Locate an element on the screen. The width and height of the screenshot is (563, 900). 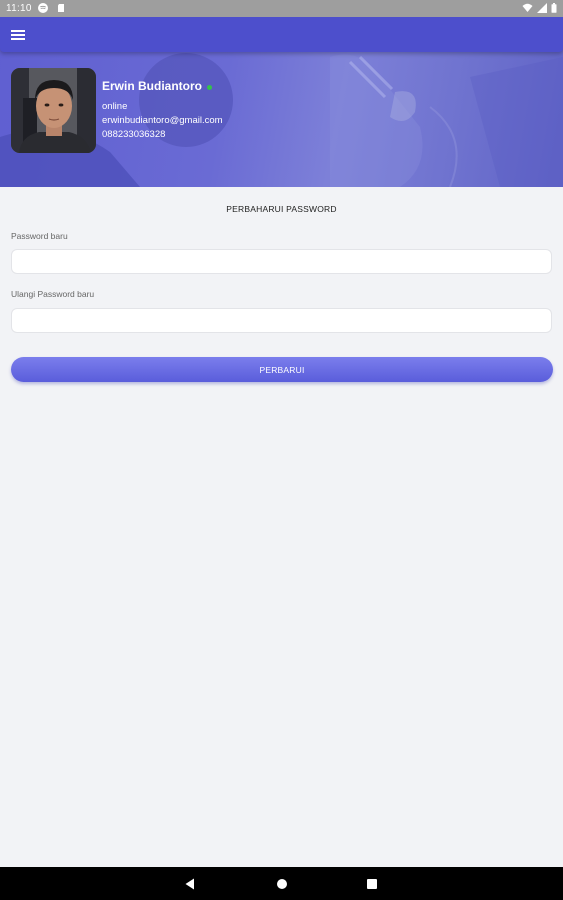
avatar is located at coordinates (53, 110).